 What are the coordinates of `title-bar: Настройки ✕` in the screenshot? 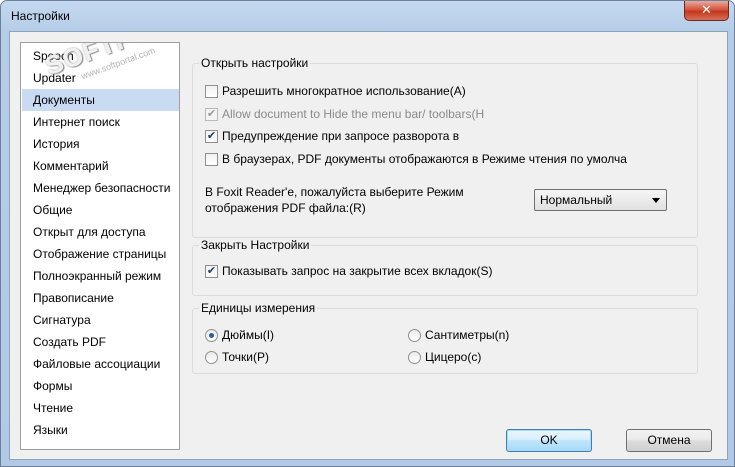 It's located at (367, 16).